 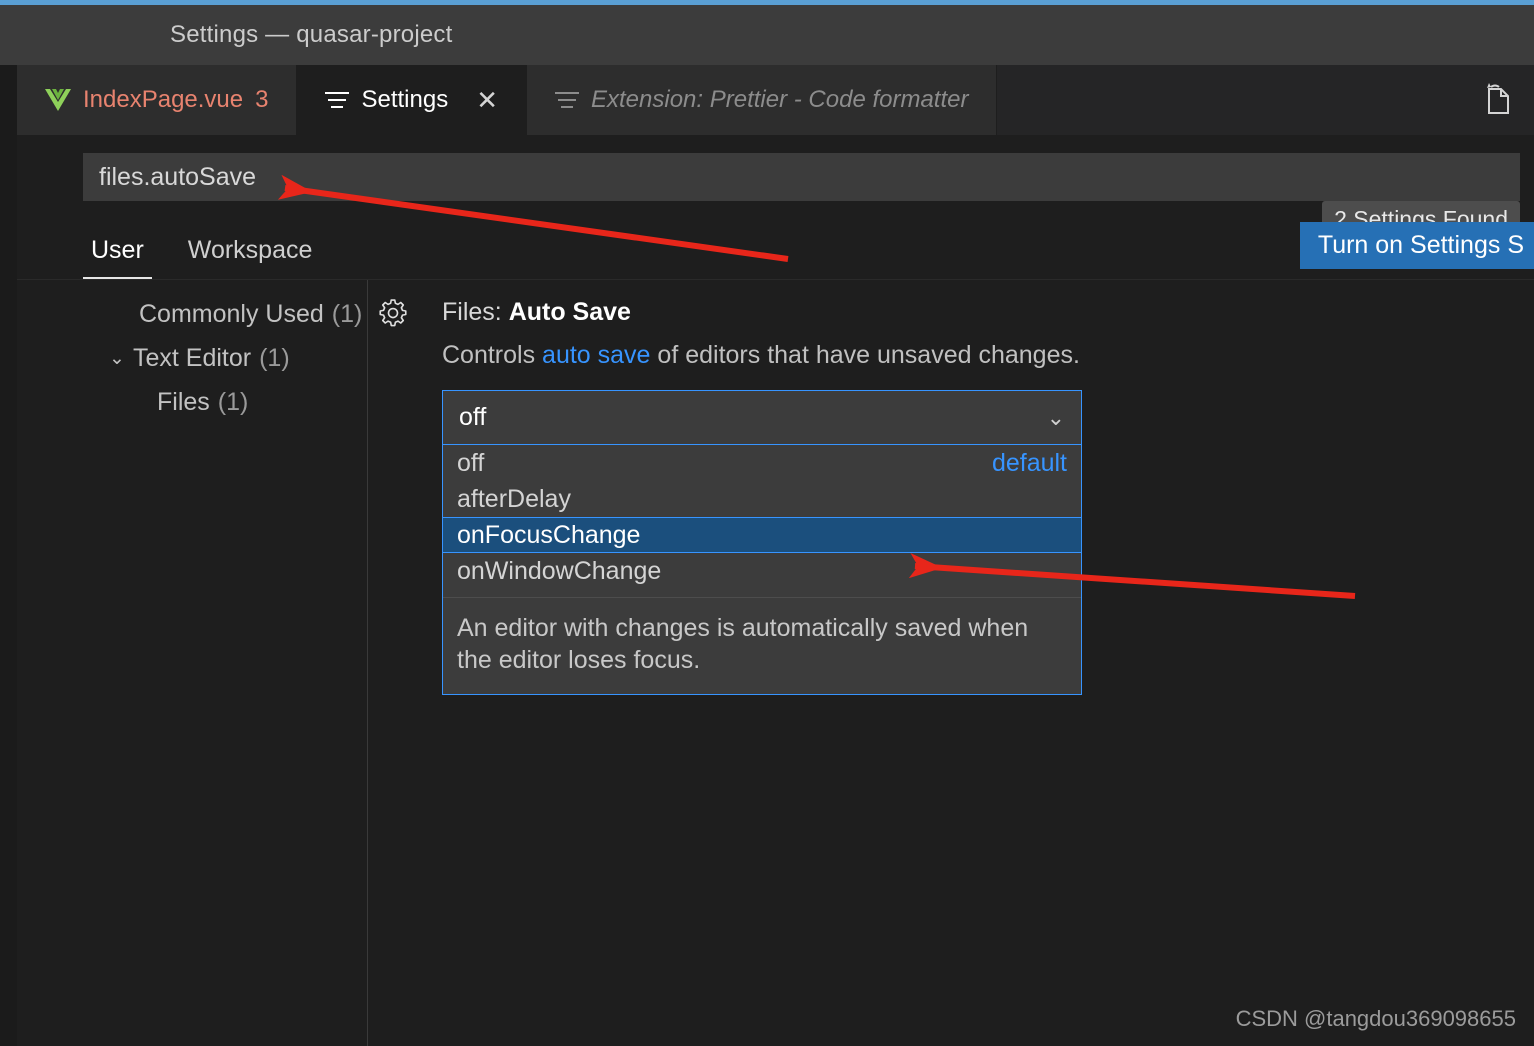 I want to click on setting-title-prefix: Files:, so click(x=475, y=312).